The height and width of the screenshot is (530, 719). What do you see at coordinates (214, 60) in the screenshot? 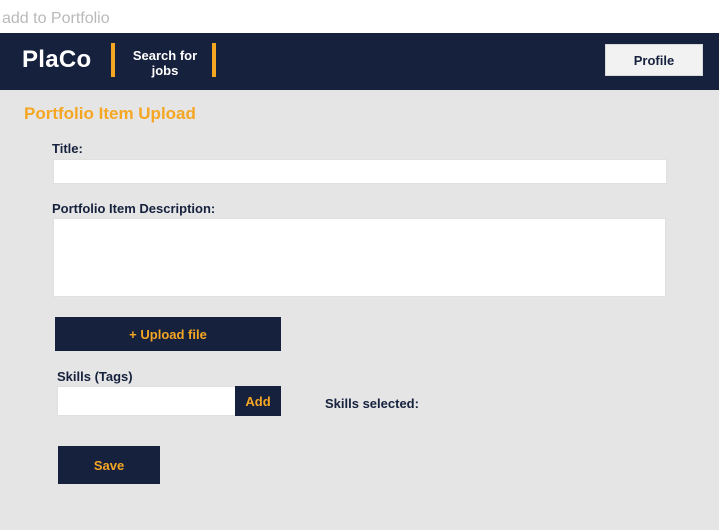
I see `nav-divider-right` at bounding box center [214, 60].